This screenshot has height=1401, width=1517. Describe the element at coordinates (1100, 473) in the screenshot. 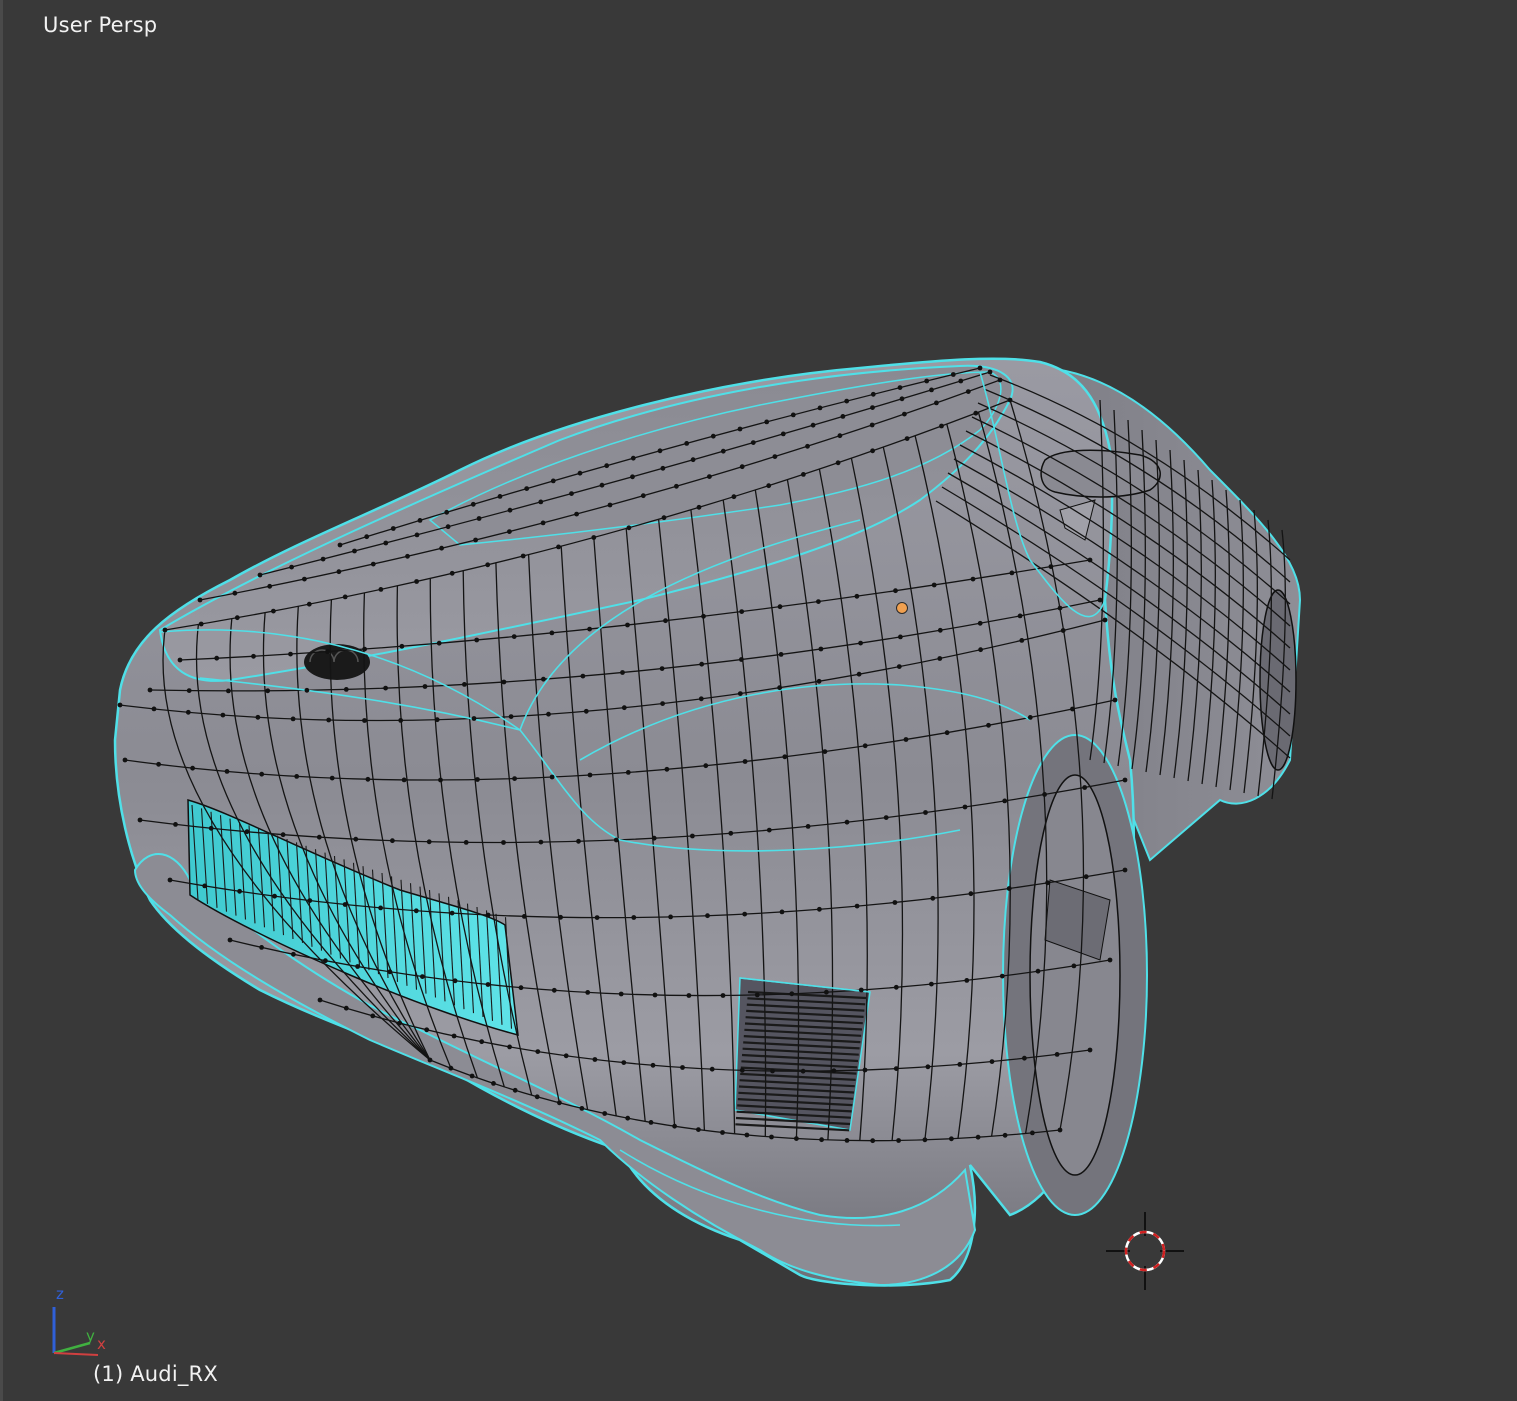

I see `side-mirror` at that location.